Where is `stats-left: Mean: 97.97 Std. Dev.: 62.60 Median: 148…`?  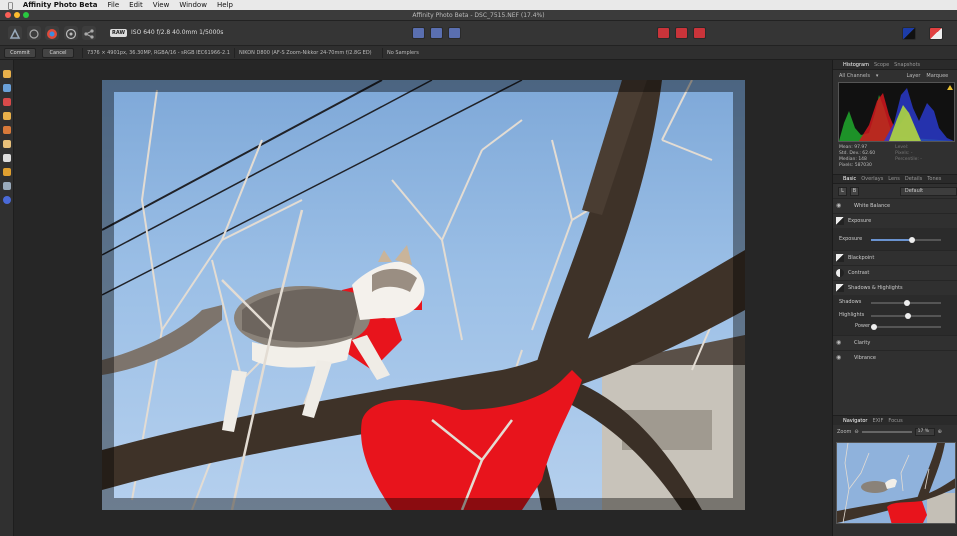 stats-left: Mean: 97.97 Std. Dev.: 62.60 Median: 148… is located at coordinates (857, 157).